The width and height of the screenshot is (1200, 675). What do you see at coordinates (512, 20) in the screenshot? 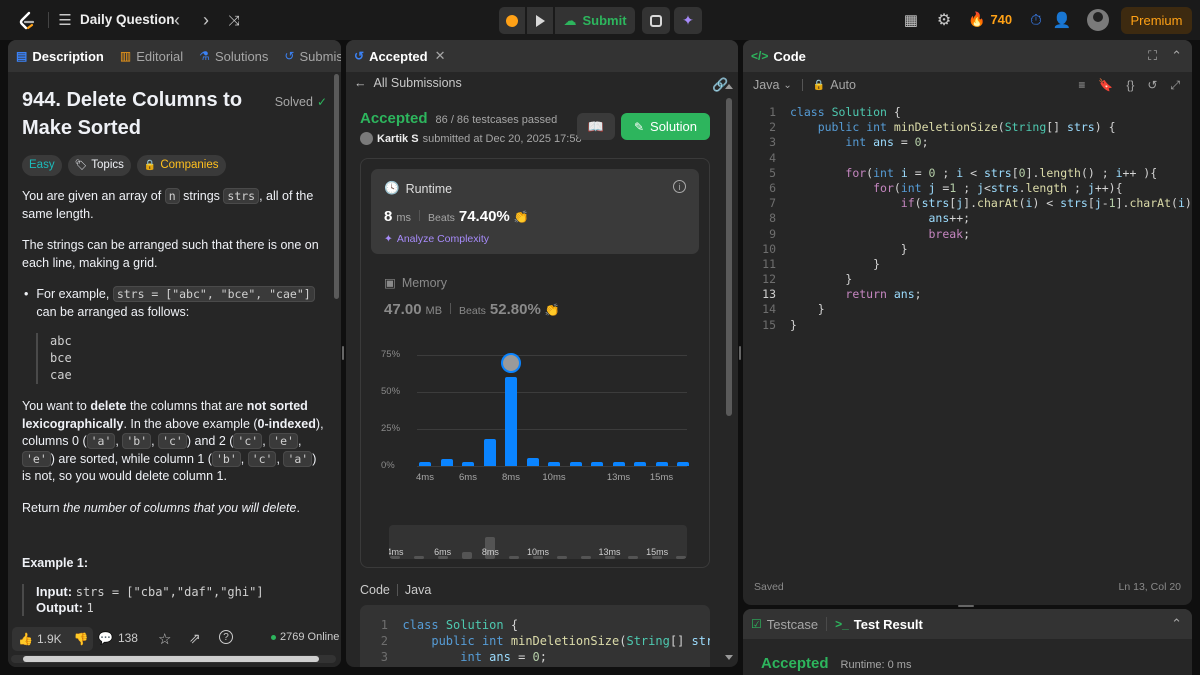
I see `debug-button` at bounding box center [512, 20].